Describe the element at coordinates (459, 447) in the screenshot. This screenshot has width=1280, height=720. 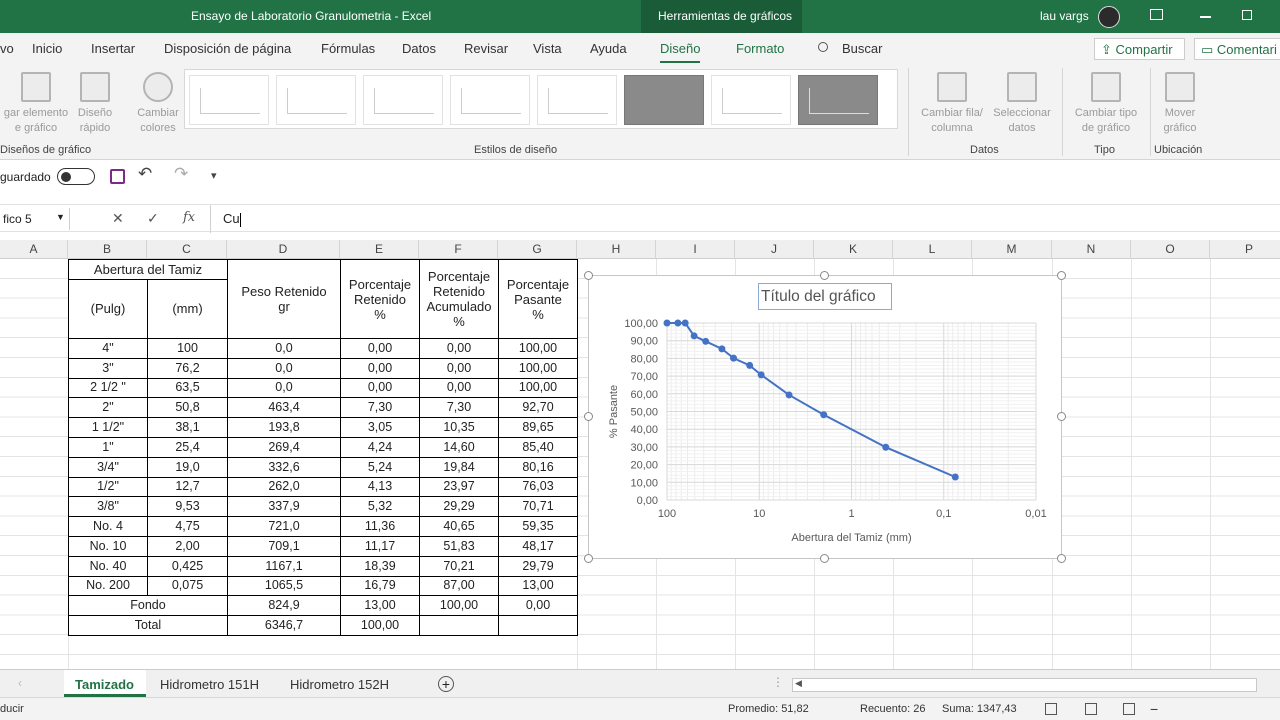
I see `cell-porc-acumulado: 14,60` at that location.